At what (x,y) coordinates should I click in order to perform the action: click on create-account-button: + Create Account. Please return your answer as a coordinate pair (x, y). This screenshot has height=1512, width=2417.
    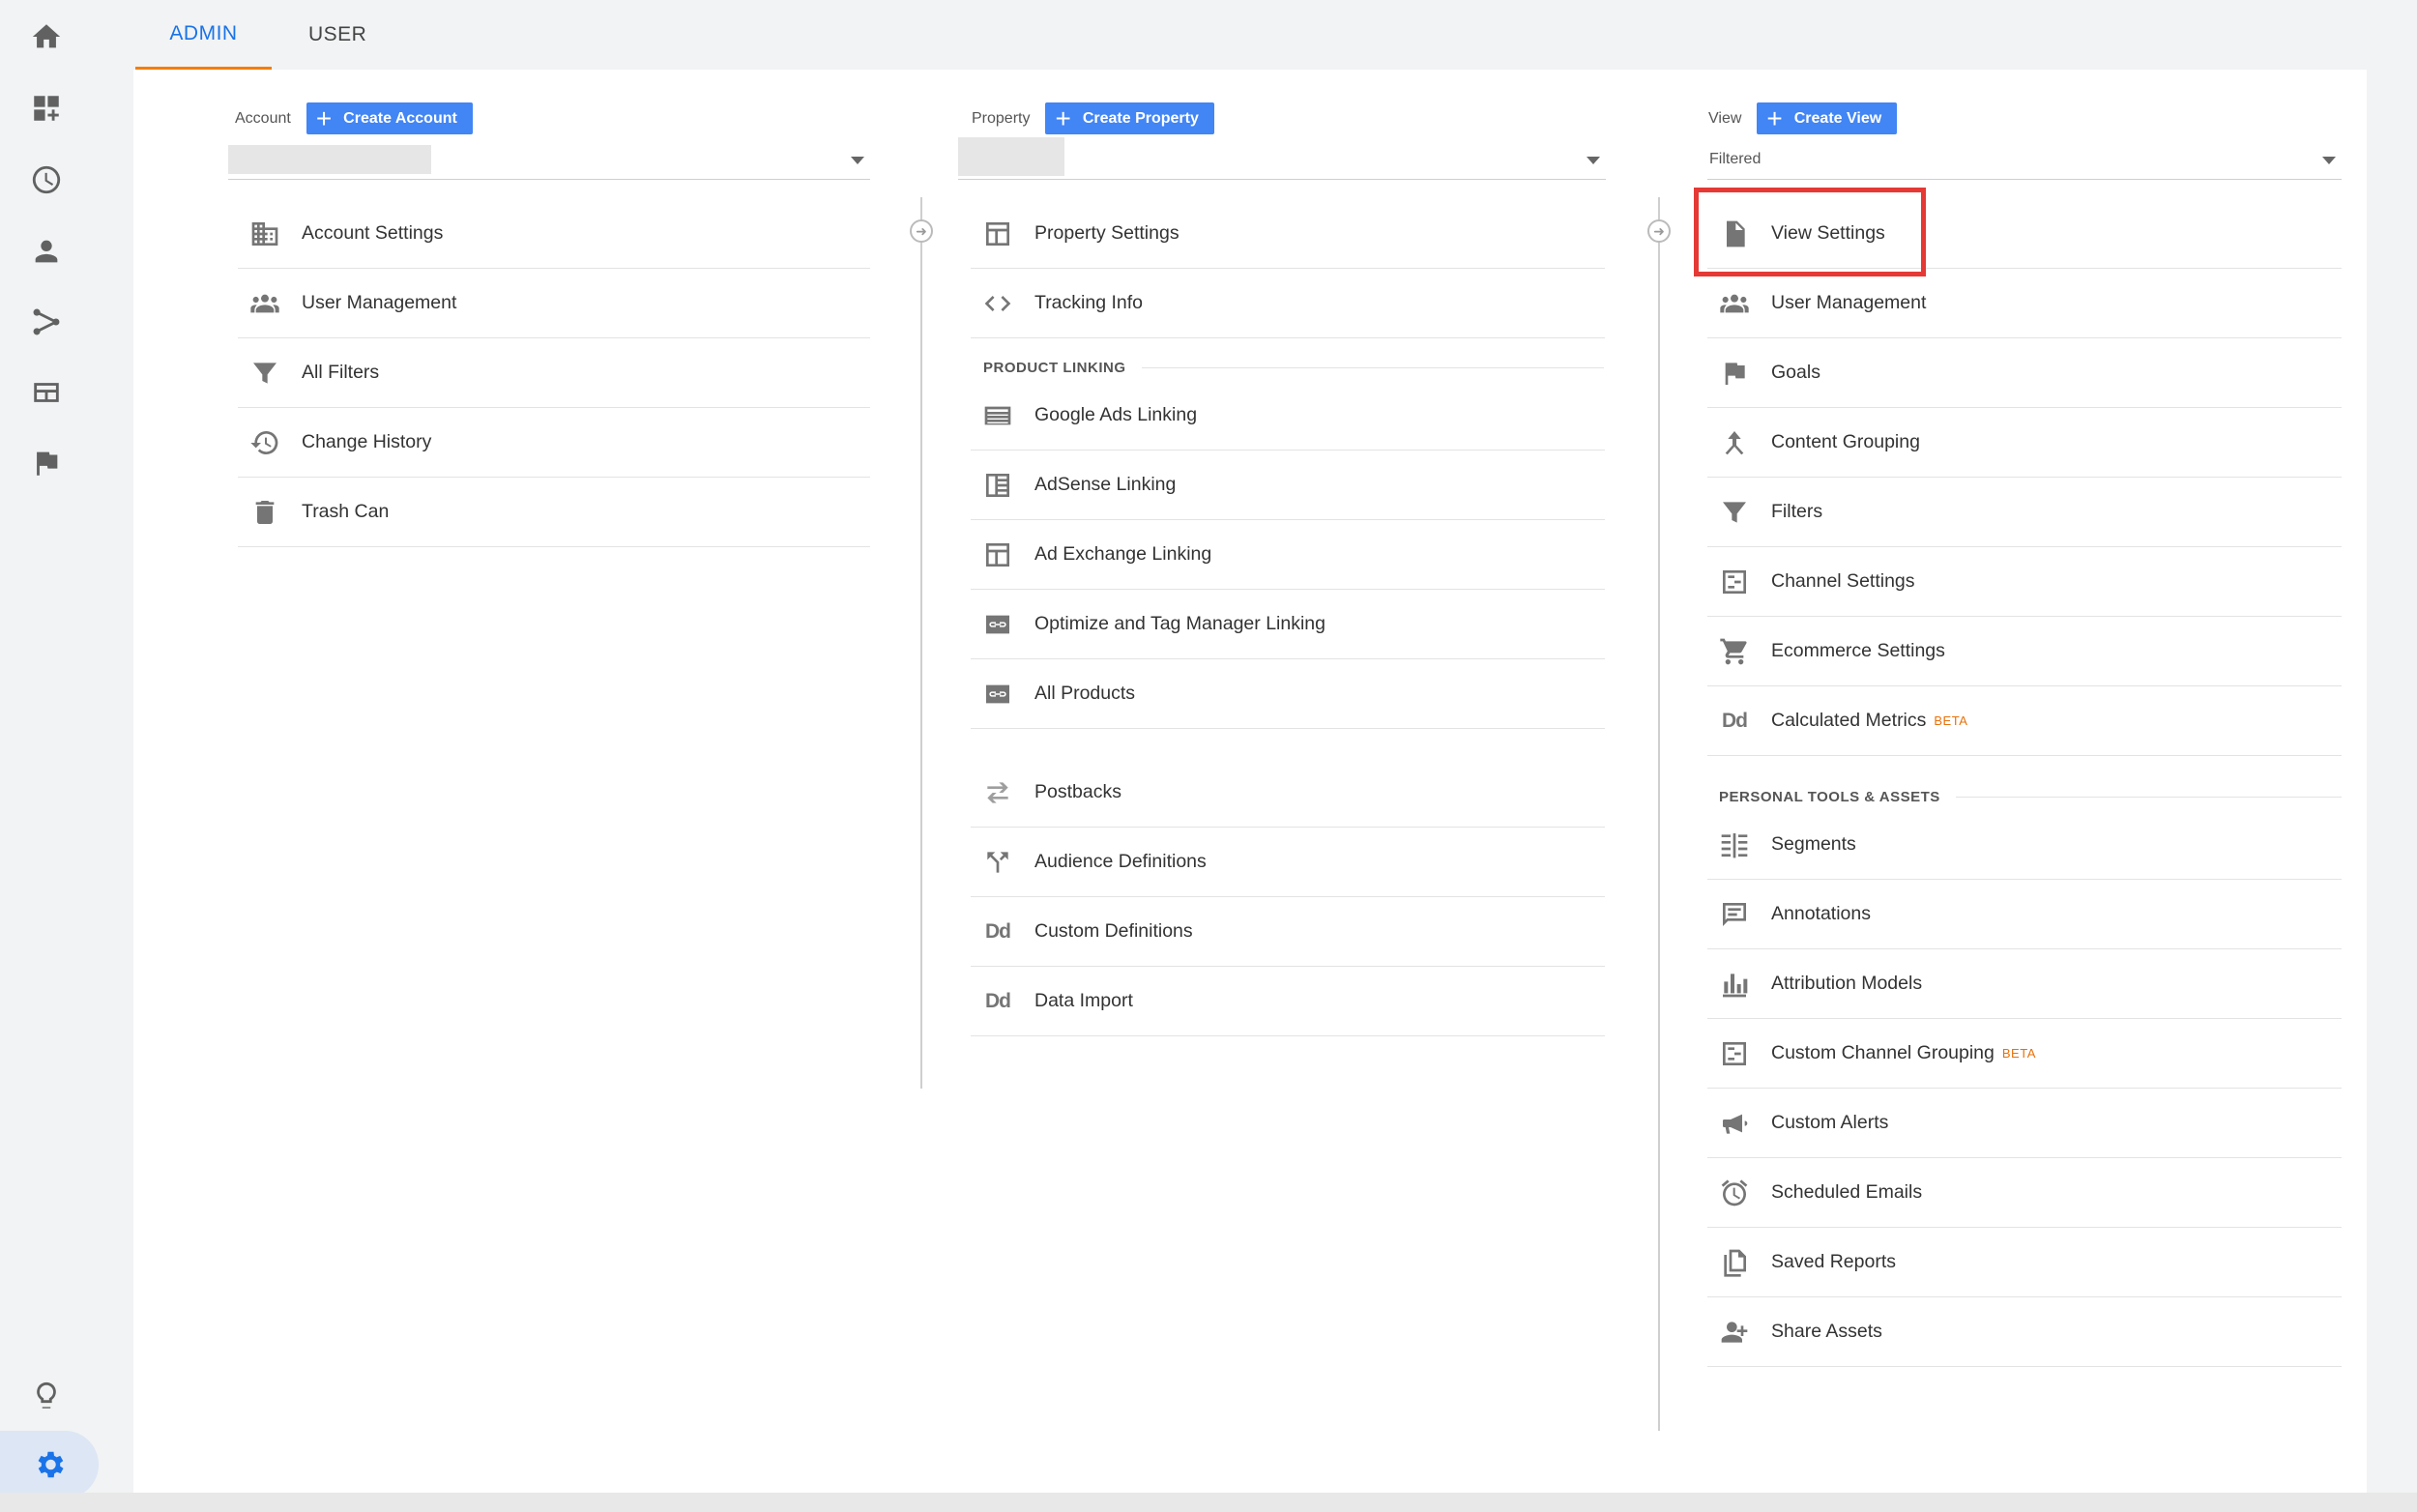
    Looking at the image, I should click on (389, 118).